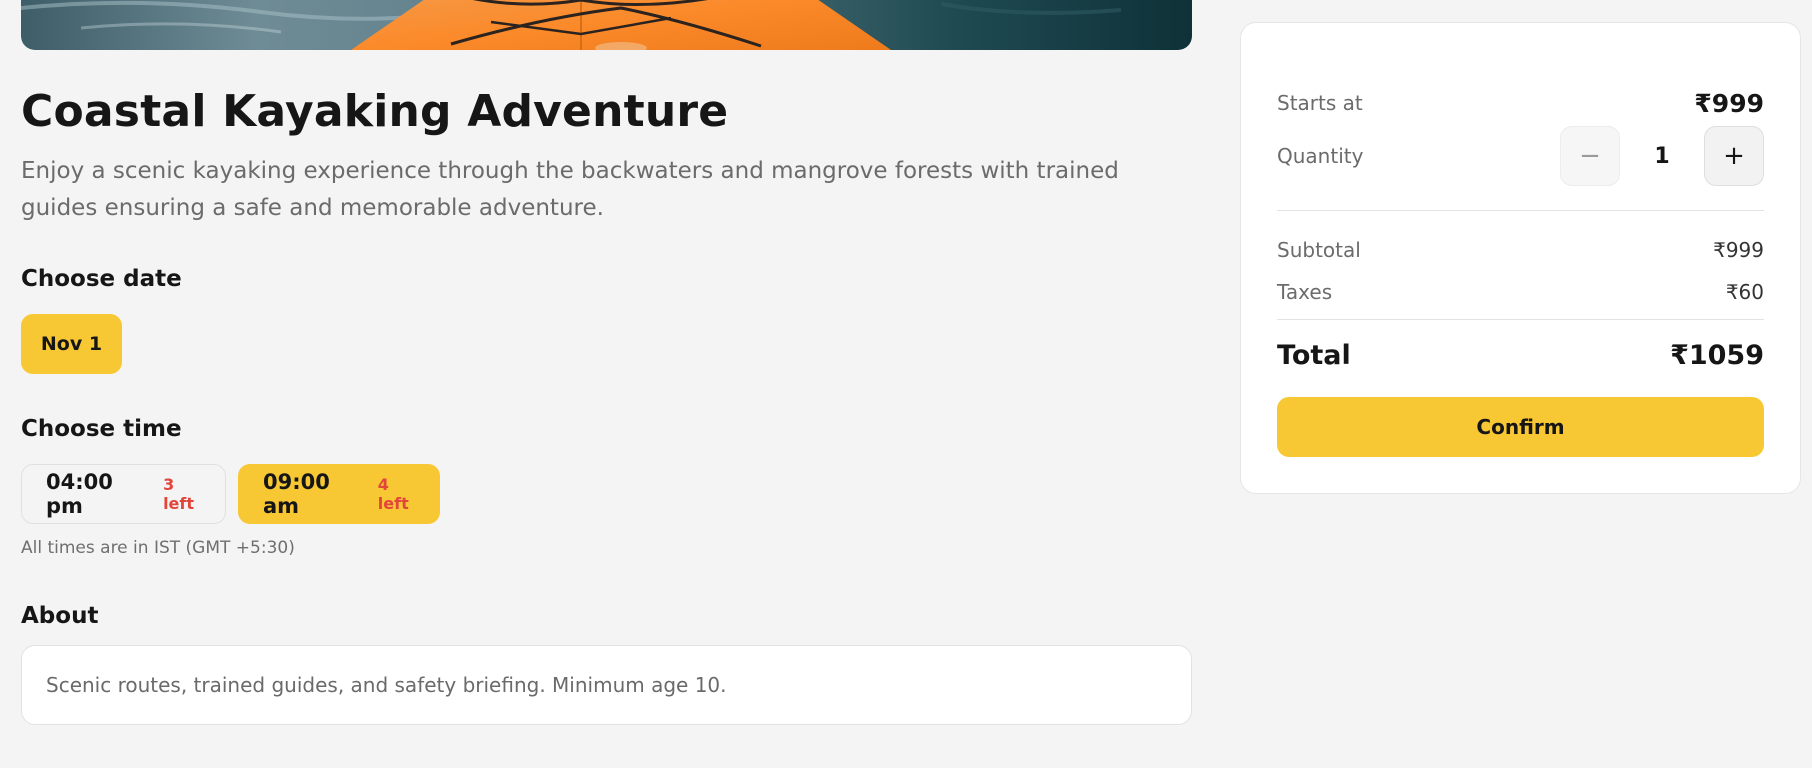 Image resolution: width=1812 pixels, height=768 pixels. What do you see at coordinates (1320, 103) in the screenshot?
I see `starts-at-label: Starts at` at bounding box center [1320, 103].